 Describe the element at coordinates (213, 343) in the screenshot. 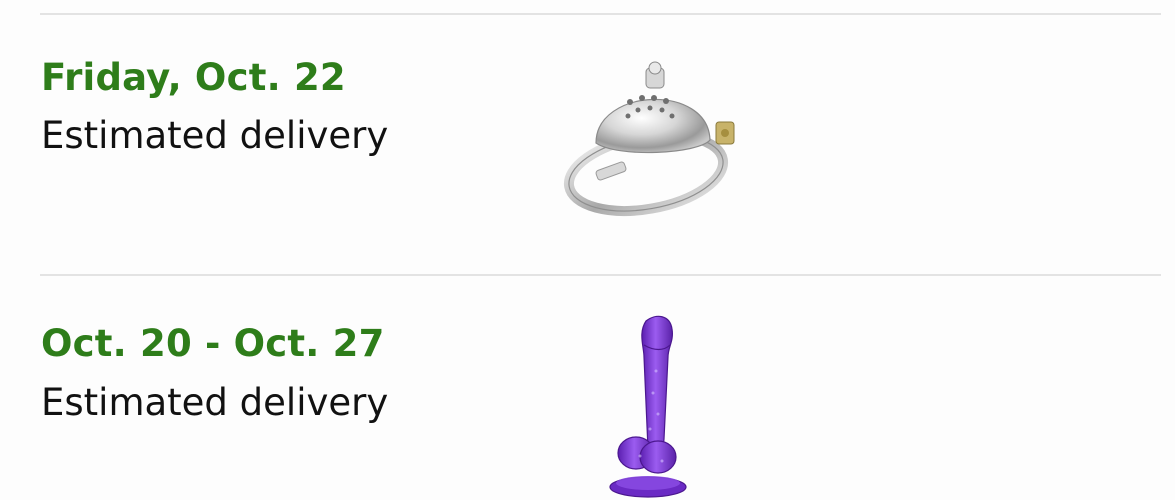

I see `delivery-date: Oct. 20 - Oct. 27` at that location.